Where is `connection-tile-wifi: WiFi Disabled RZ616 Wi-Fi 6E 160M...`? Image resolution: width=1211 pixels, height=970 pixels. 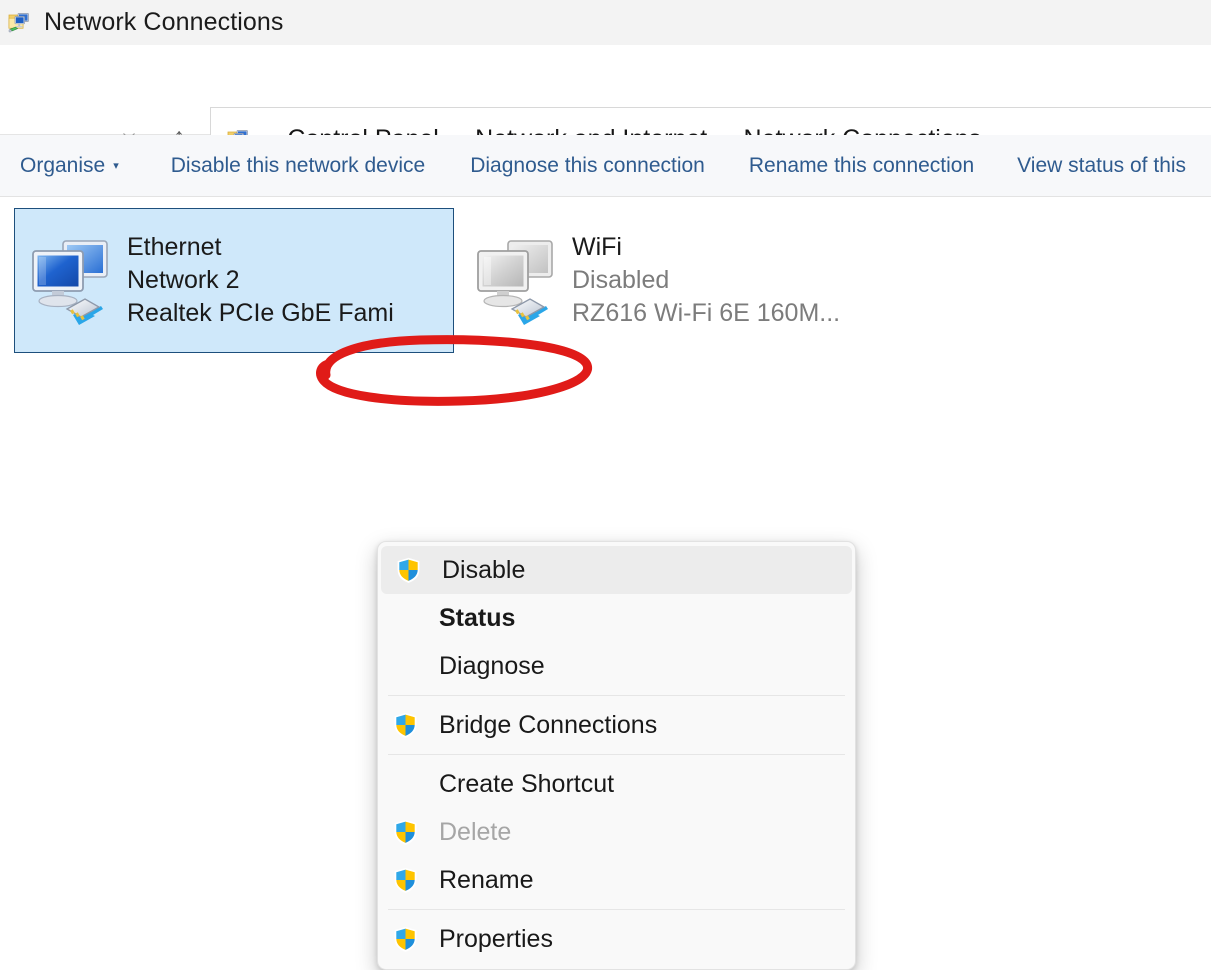
connection-tile-wifi: WiFi Disabled RZ616 Wi-Fi 6E 160M... is located at coordinates (680, 280).